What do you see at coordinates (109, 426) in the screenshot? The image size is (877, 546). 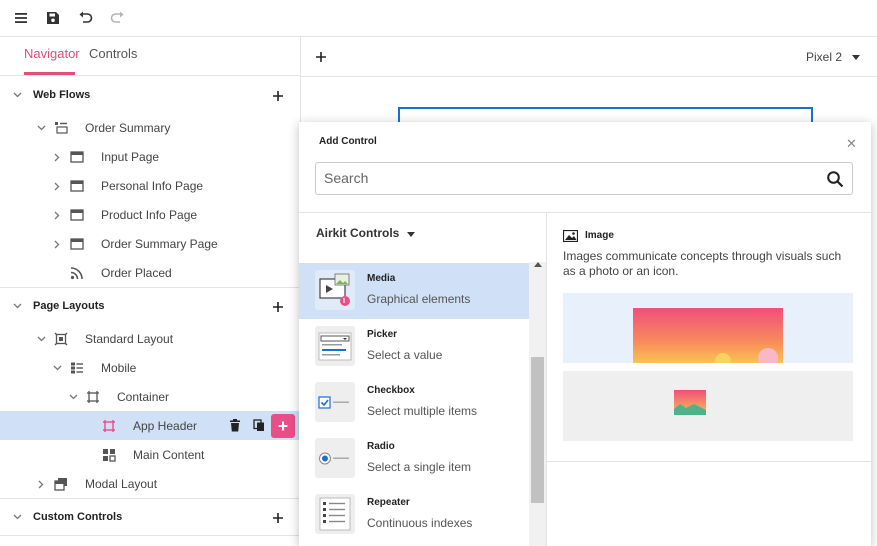 I see `app-header-icon` at bounding box center [109, 426].